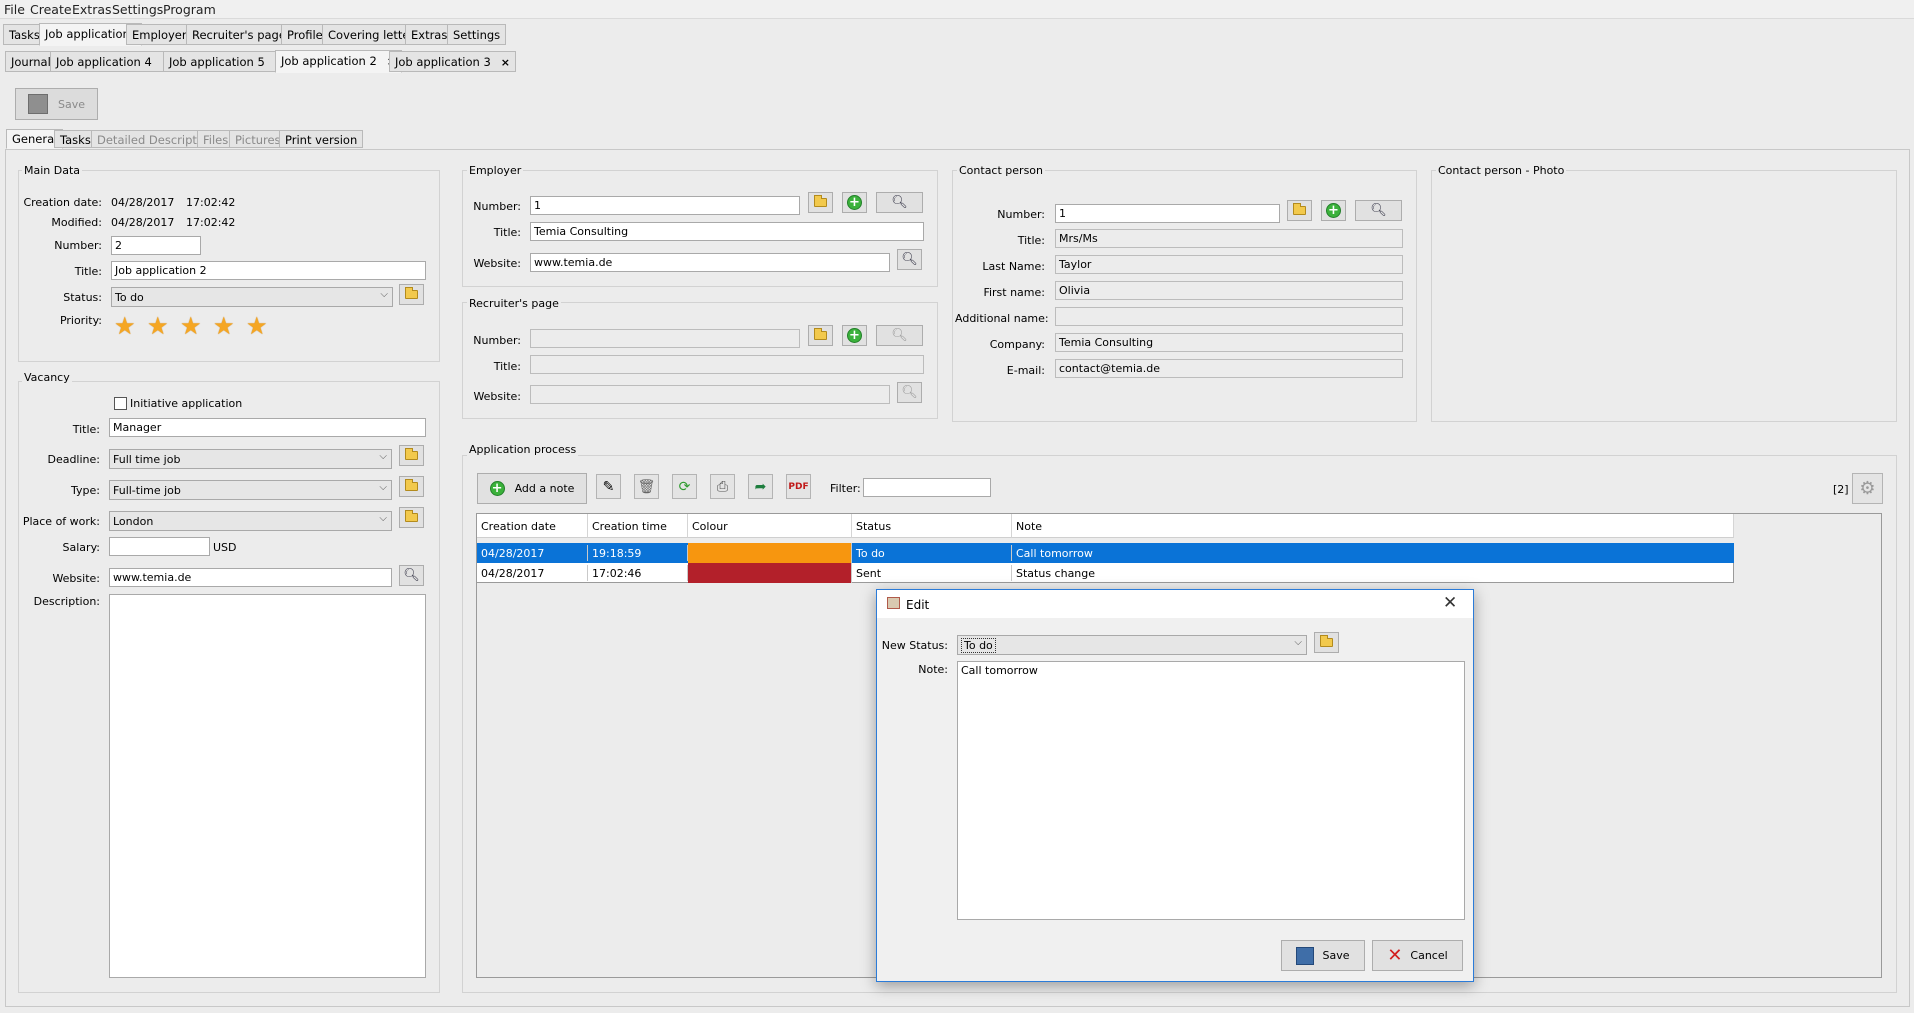  What do you see at coordinates (646, 486) in the screenshot?
I see `delete-button: 🗑︎` at bounding box center [646, 486].